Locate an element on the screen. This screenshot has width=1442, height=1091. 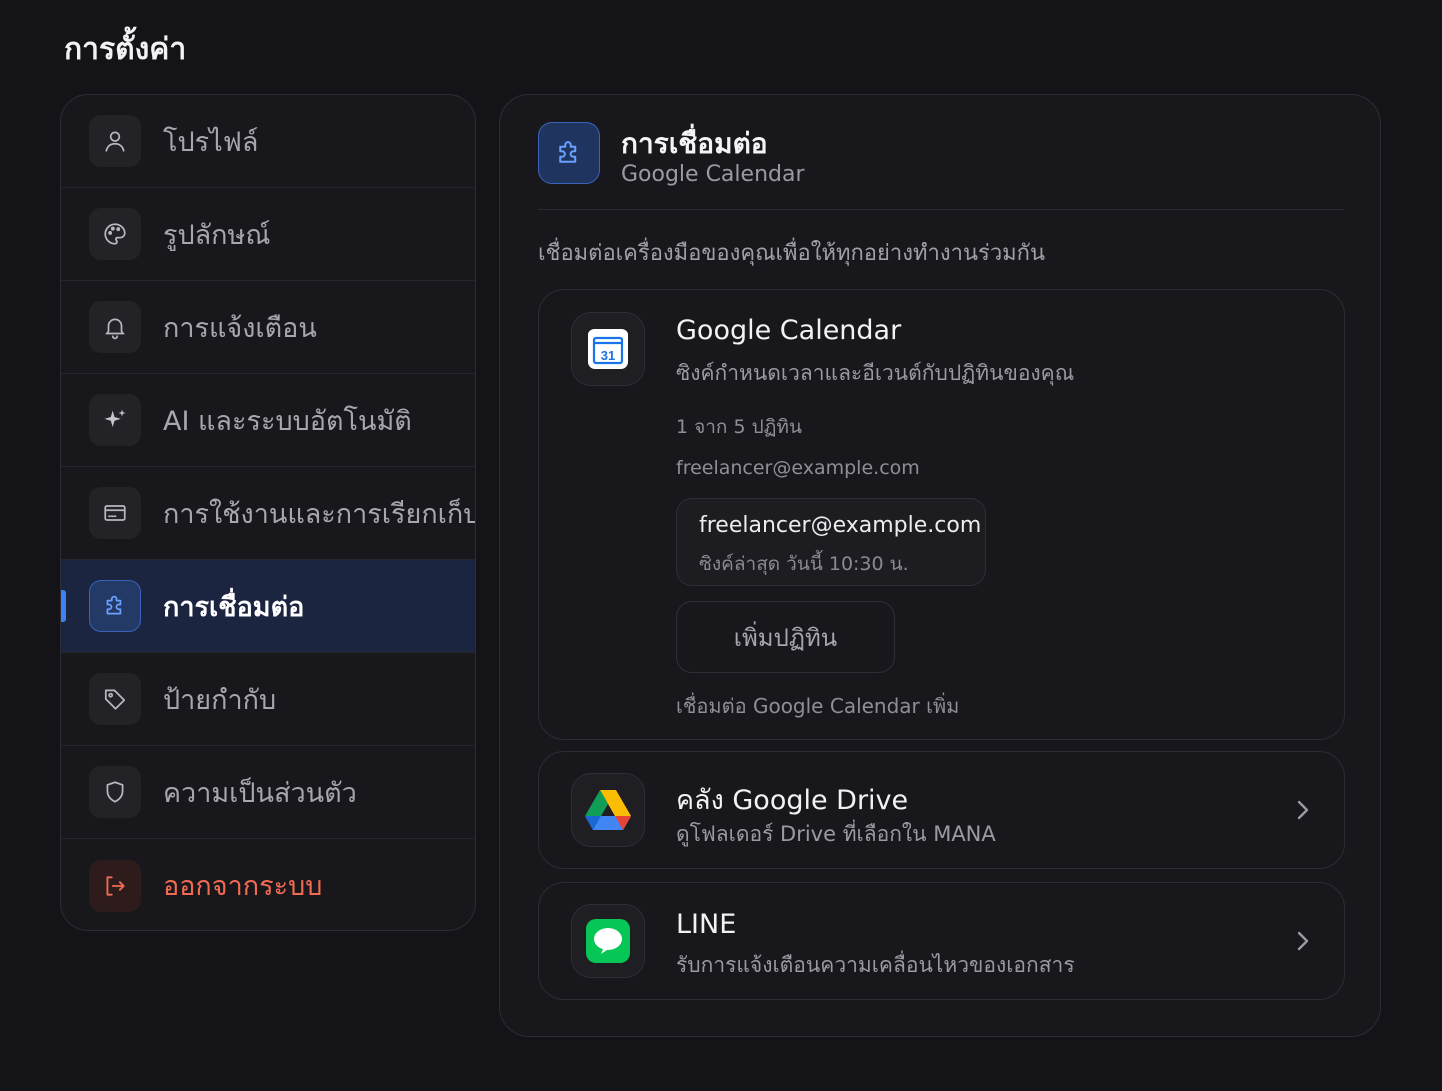
sidebar-item-label: ความเป็นส่วนตัว is located at coordinates (260, 793).